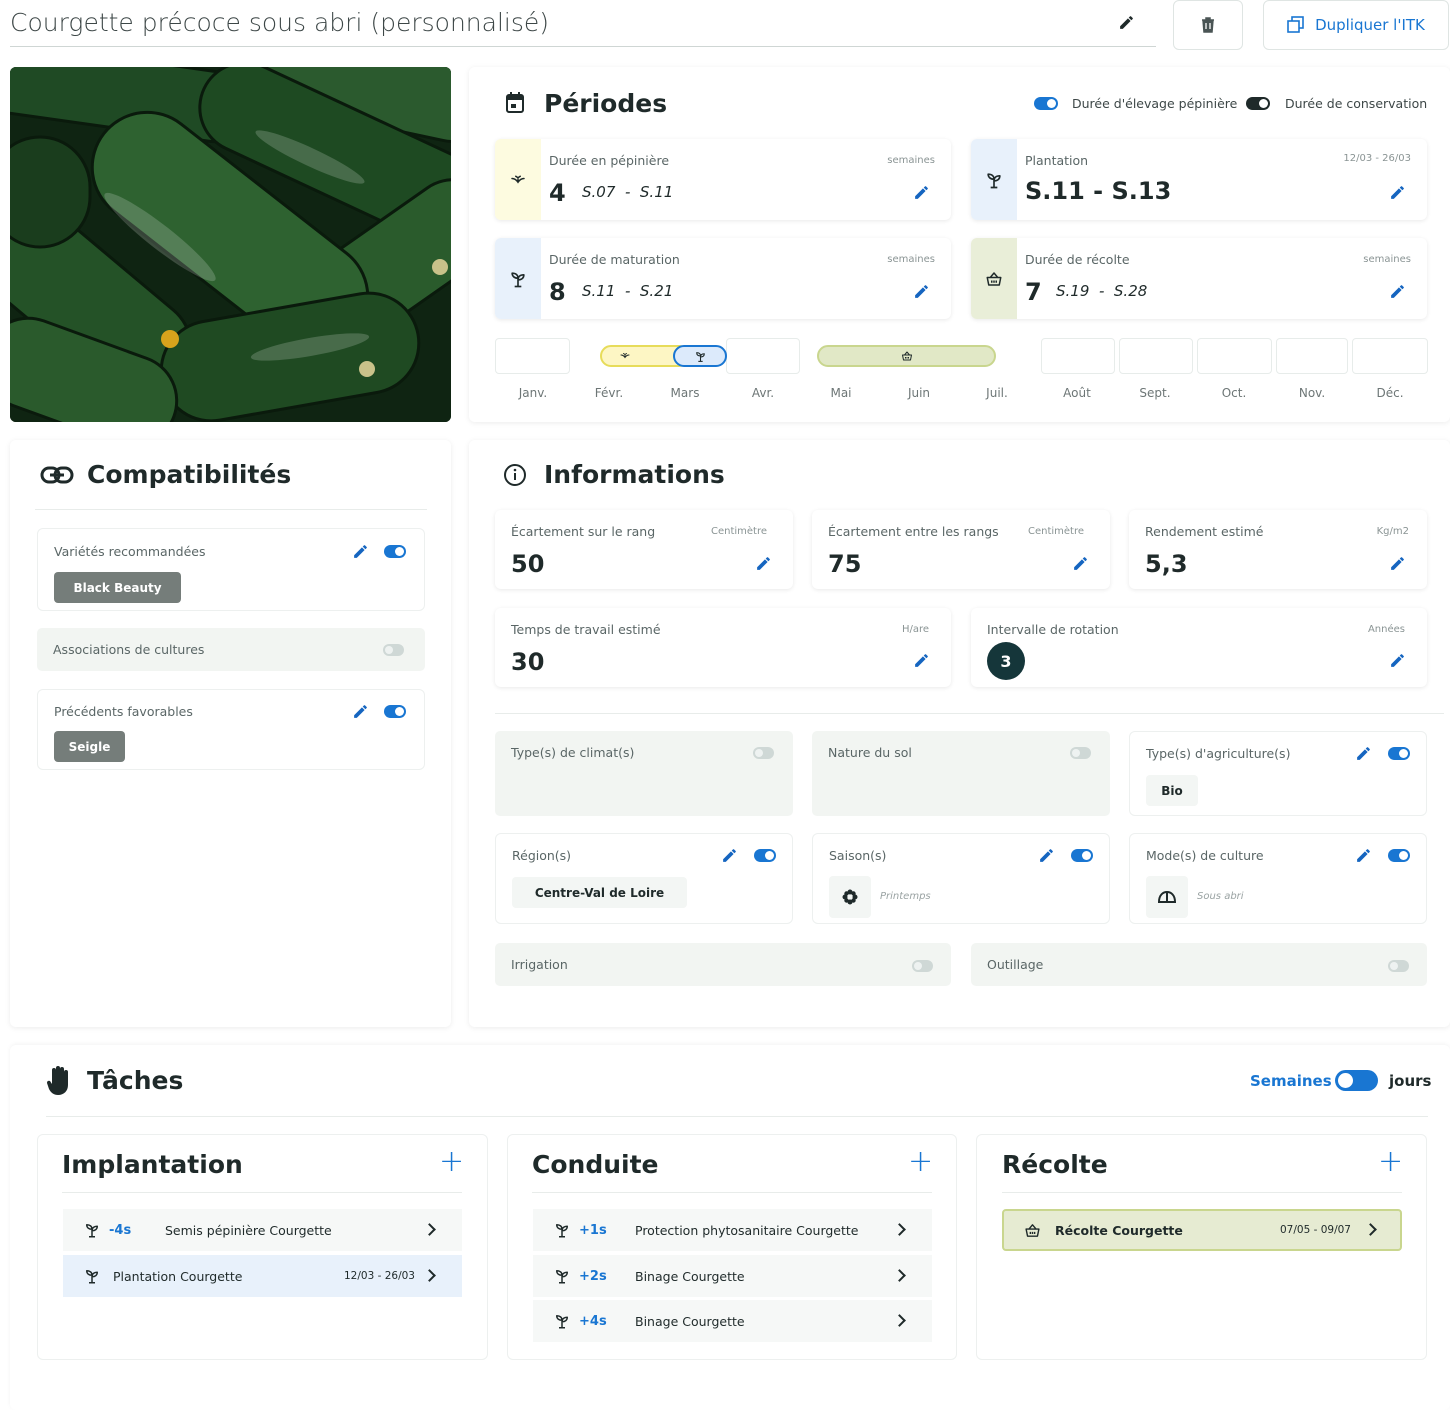 The width and height of the screenshot is (1450, 1410). Describe the element at coordinates (732, 1230) in the screenshot. I see `task-row: +1s Protection phytosanitaire Courgette` at that location.